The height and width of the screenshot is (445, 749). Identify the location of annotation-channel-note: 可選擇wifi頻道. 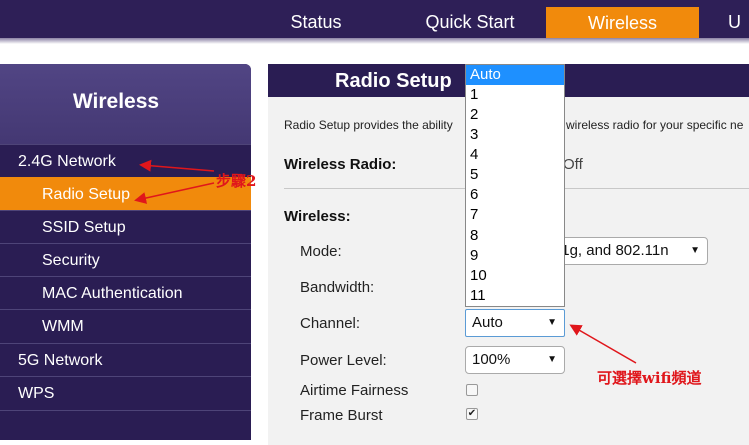
(649, 378).